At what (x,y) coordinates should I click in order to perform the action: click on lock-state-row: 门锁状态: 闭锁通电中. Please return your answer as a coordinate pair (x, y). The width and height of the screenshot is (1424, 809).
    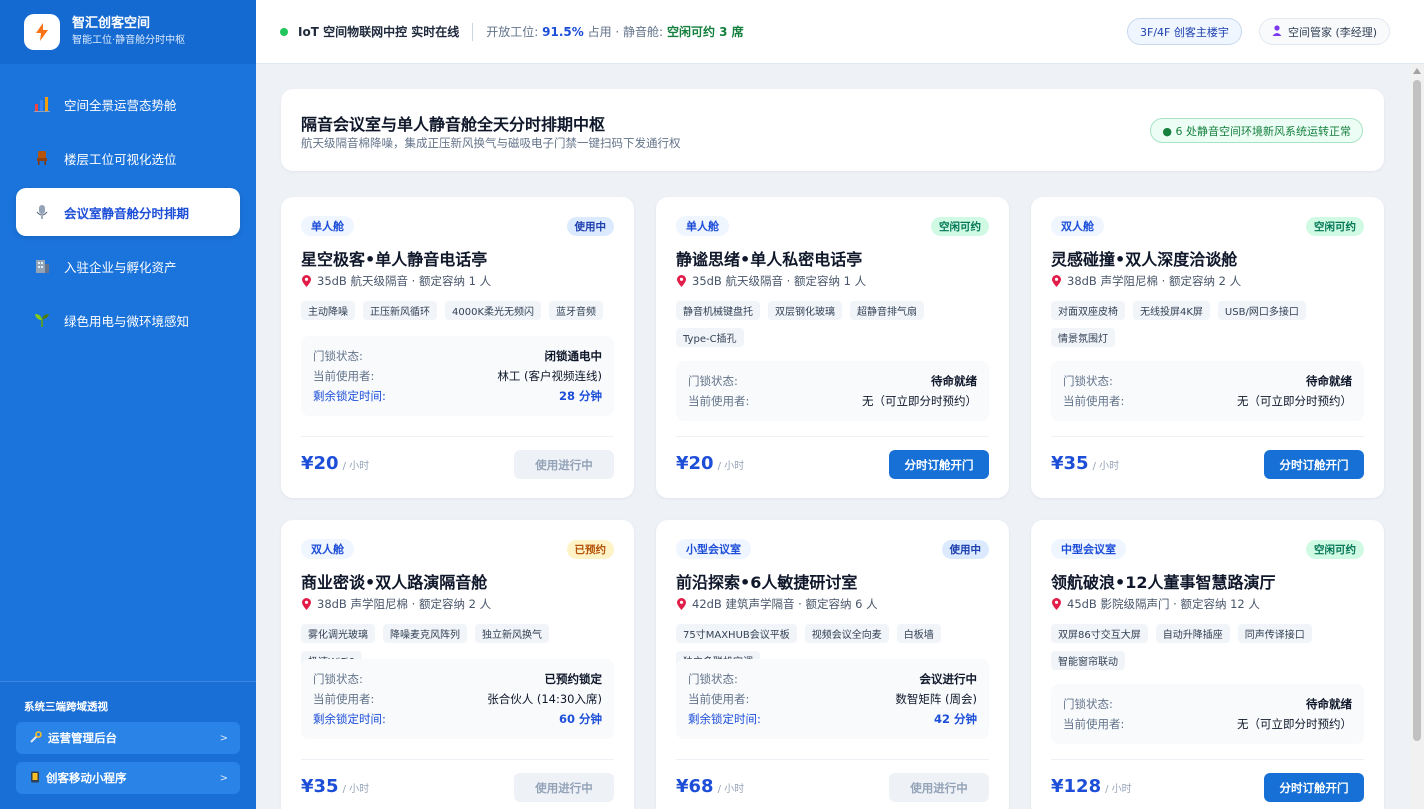
    Looking at the image, I should click on (457, 356).